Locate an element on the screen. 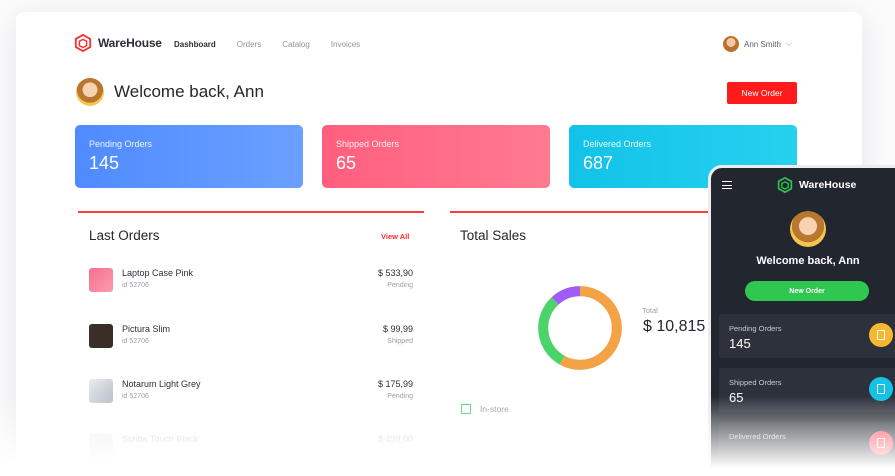 The image size is (895, 476). user-avatar is located at coordinates (731, 44).